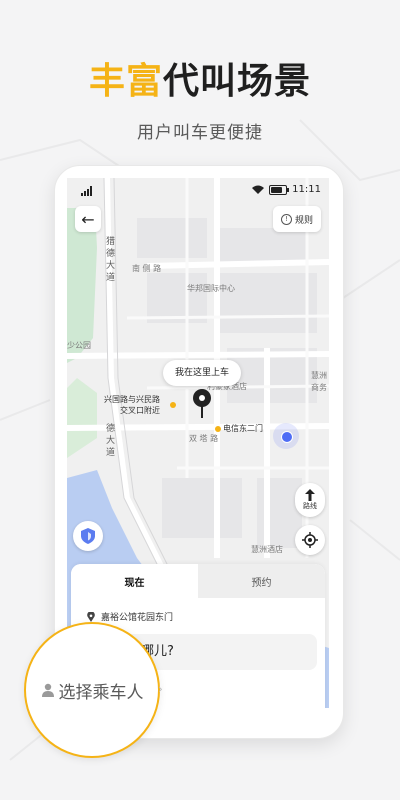 This screenshot has width=400, height=800. I want to click on start-location-text: 嘉裕公馆花园东门, so click(137, 618).